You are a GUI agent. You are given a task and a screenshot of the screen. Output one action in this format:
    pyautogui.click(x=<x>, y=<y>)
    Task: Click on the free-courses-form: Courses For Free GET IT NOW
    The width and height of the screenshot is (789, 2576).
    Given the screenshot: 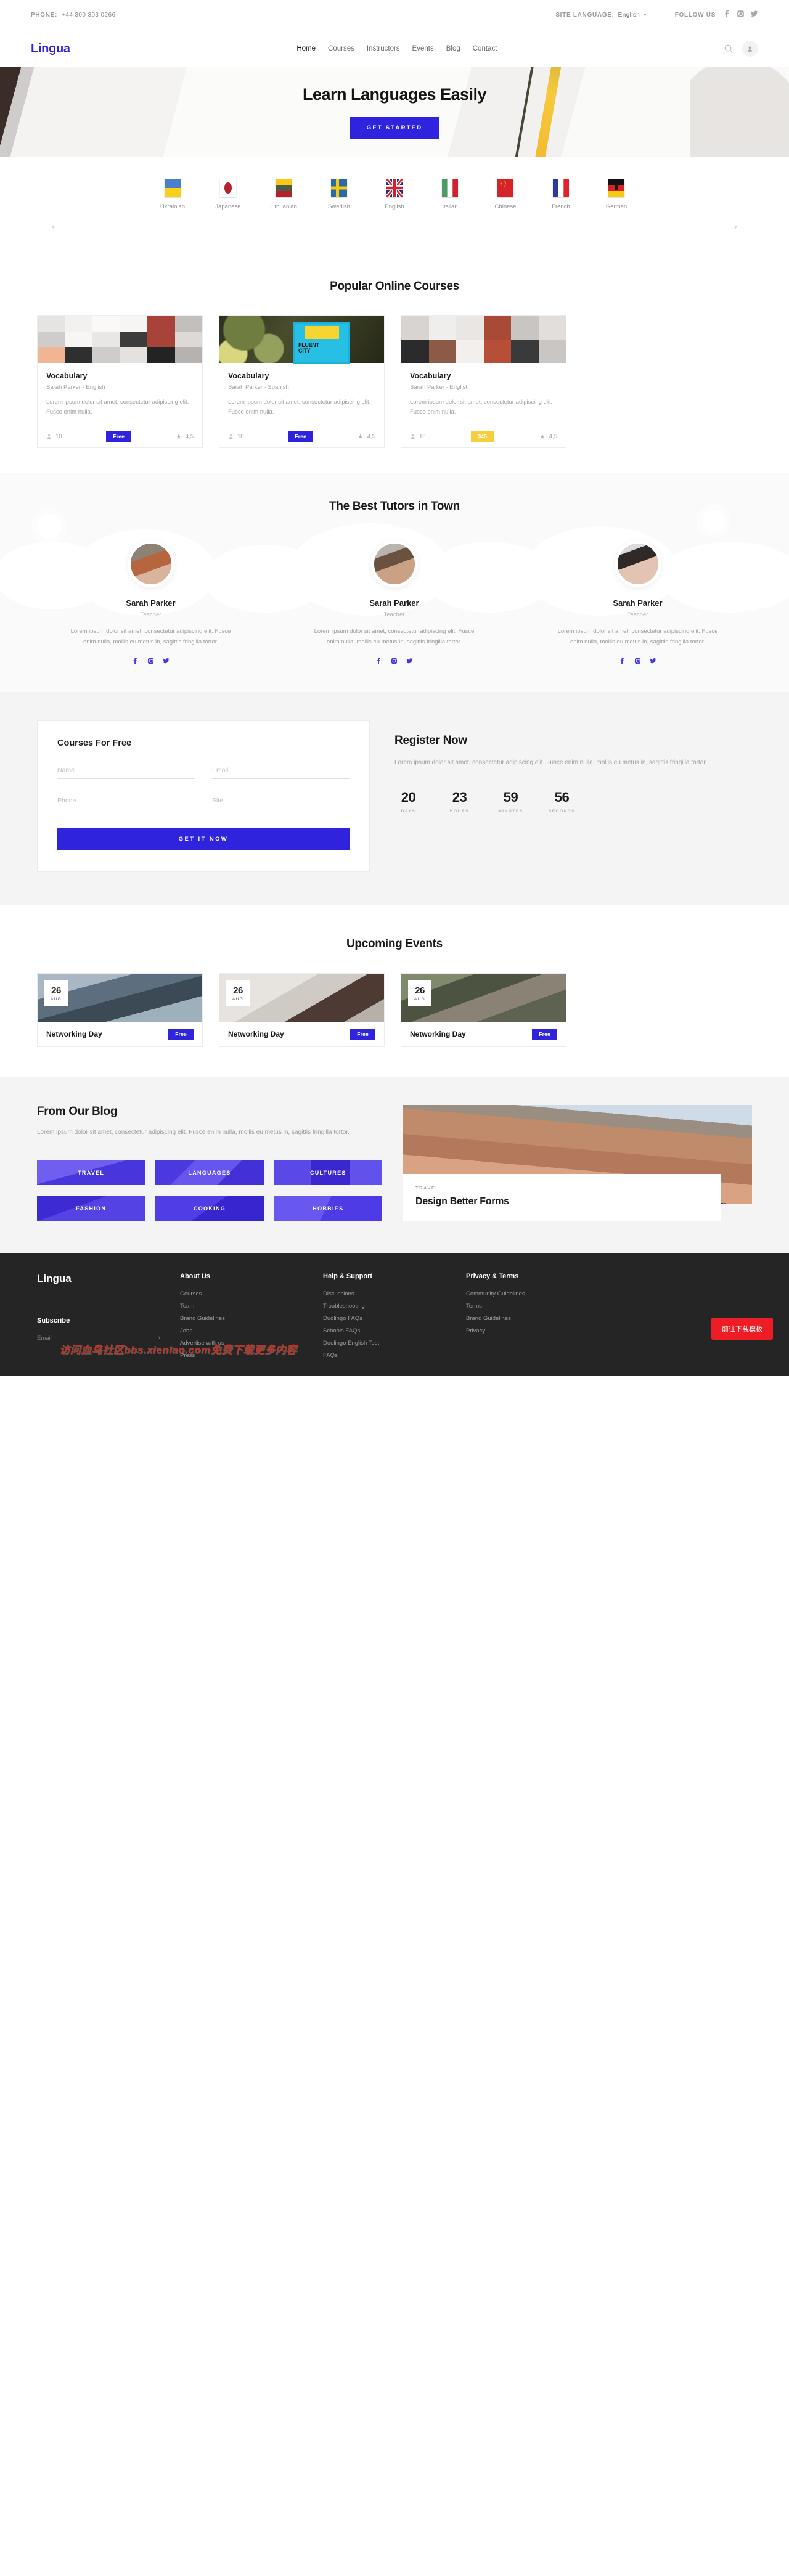 What is the action you would take?
    pyautogui.click(x=204, y=796)
    